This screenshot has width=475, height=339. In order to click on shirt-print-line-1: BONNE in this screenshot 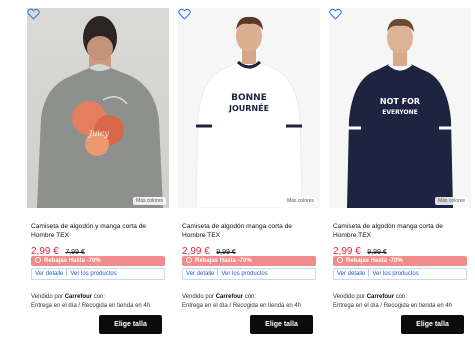, I will do `click(249, 98)`.